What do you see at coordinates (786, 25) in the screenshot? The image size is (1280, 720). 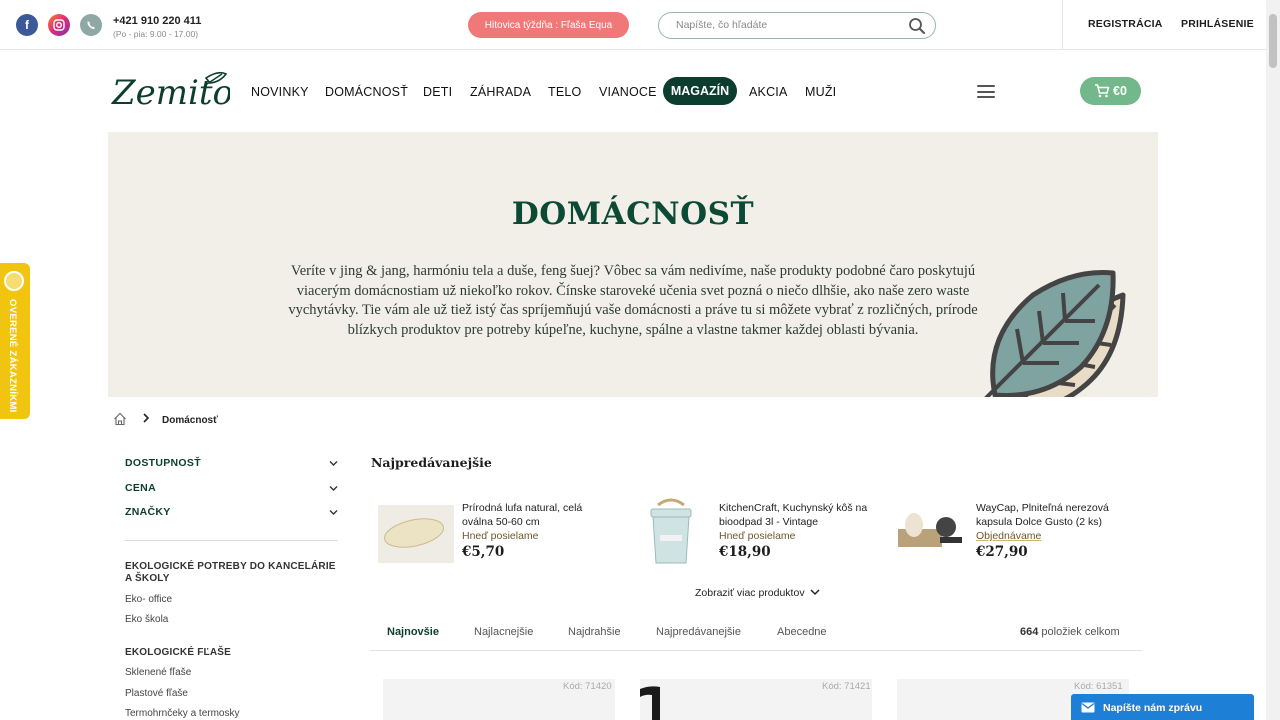 I see `search-input` at bounding box center [786, 25].